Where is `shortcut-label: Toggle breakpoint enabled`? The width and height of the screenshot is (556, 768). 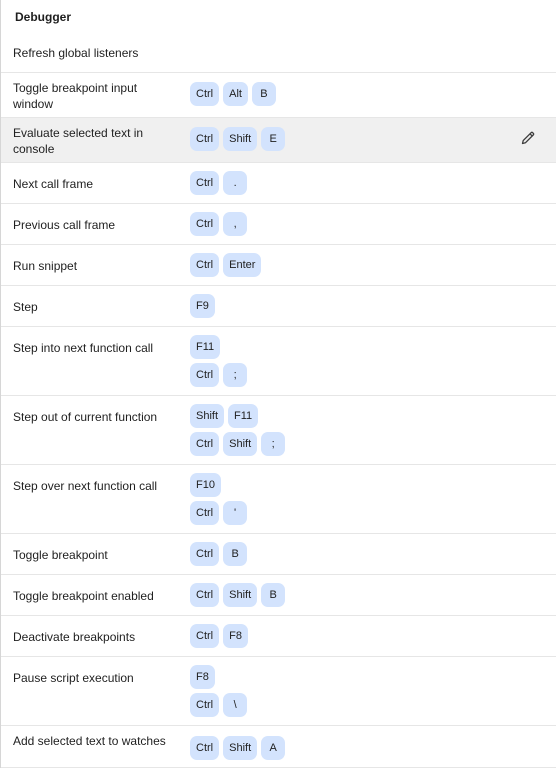
shortcut-label: Toggle breakpoint enabled is located at coordinates (83, 596).